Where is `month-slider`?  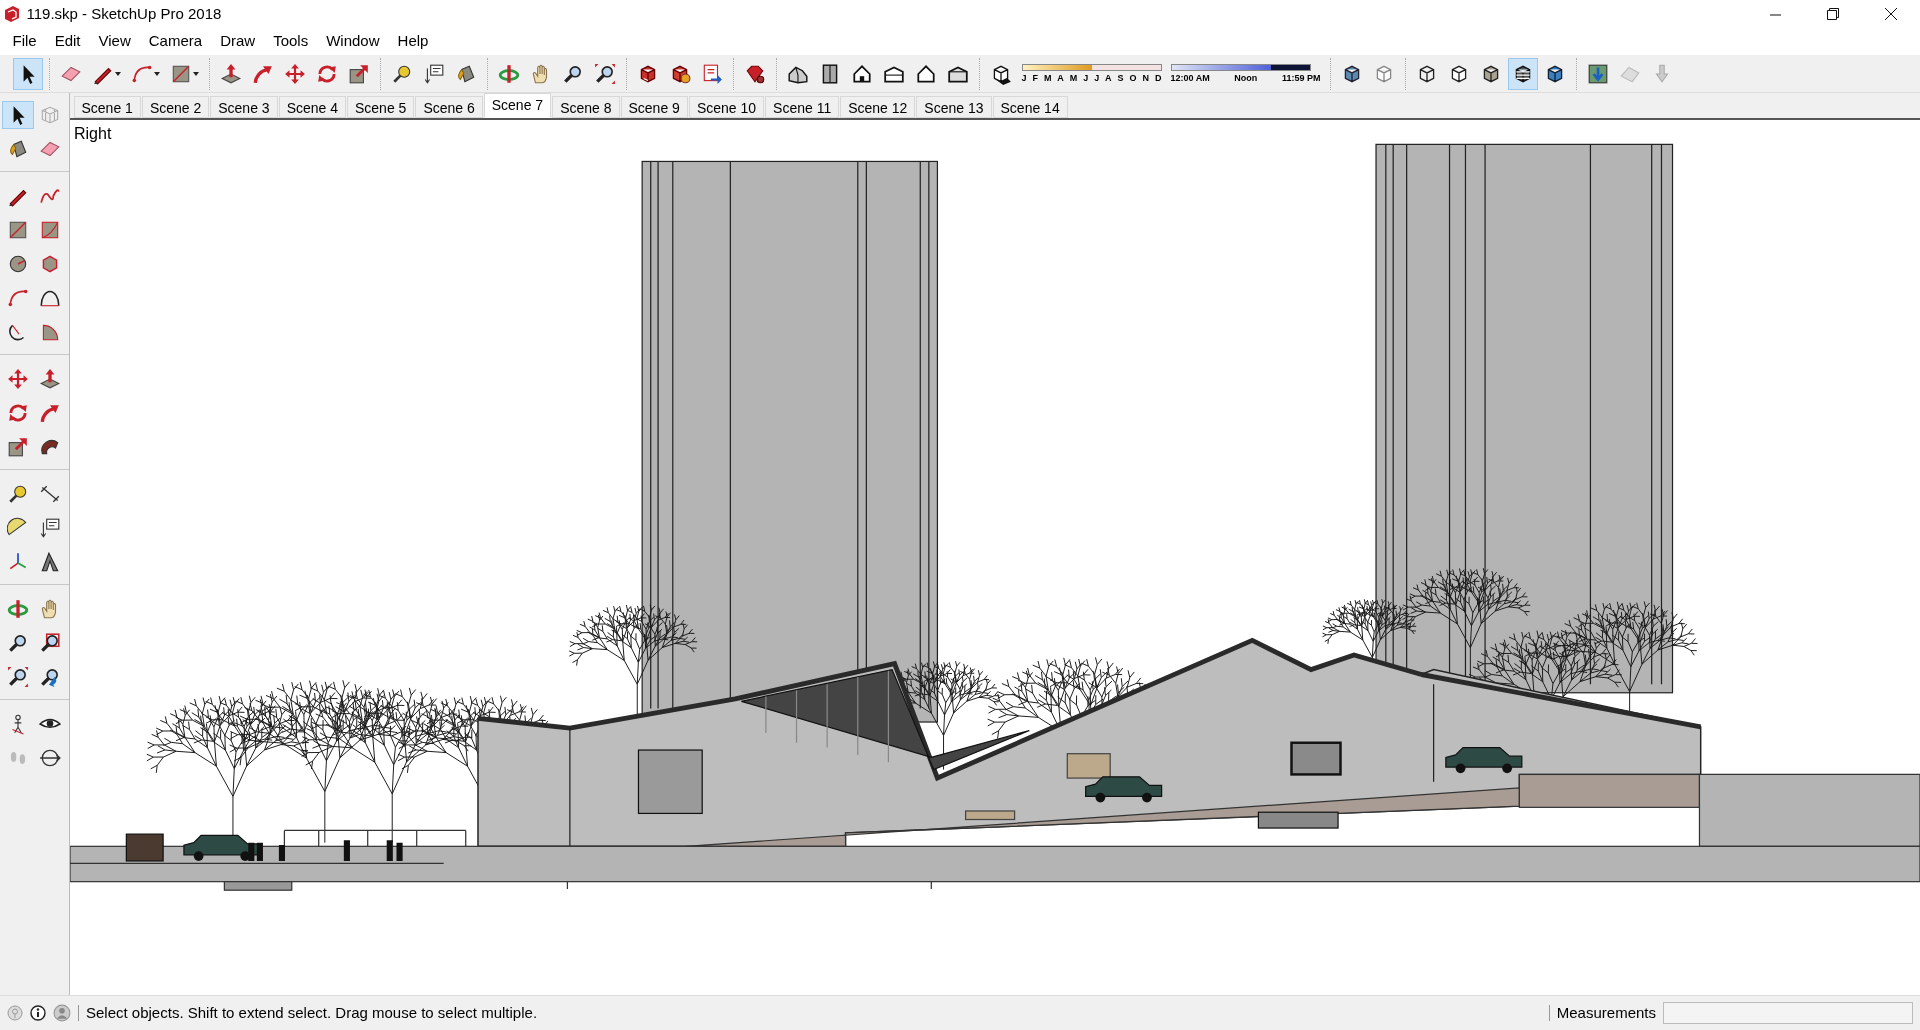 month-slider is located at coordinates (1091, 67).